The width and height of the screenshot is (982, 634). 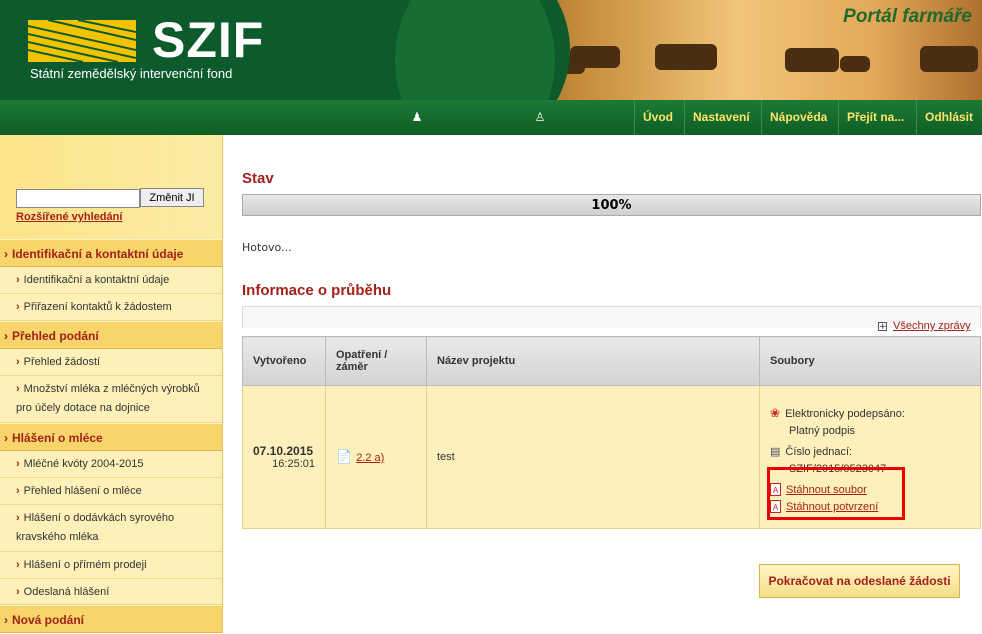 What do you see at coordinates (111, 491) in the screenshot?
I see `sidebar-item-milk-overview: › Přehled hlášení o mléce` at bounding box center [111, 491].